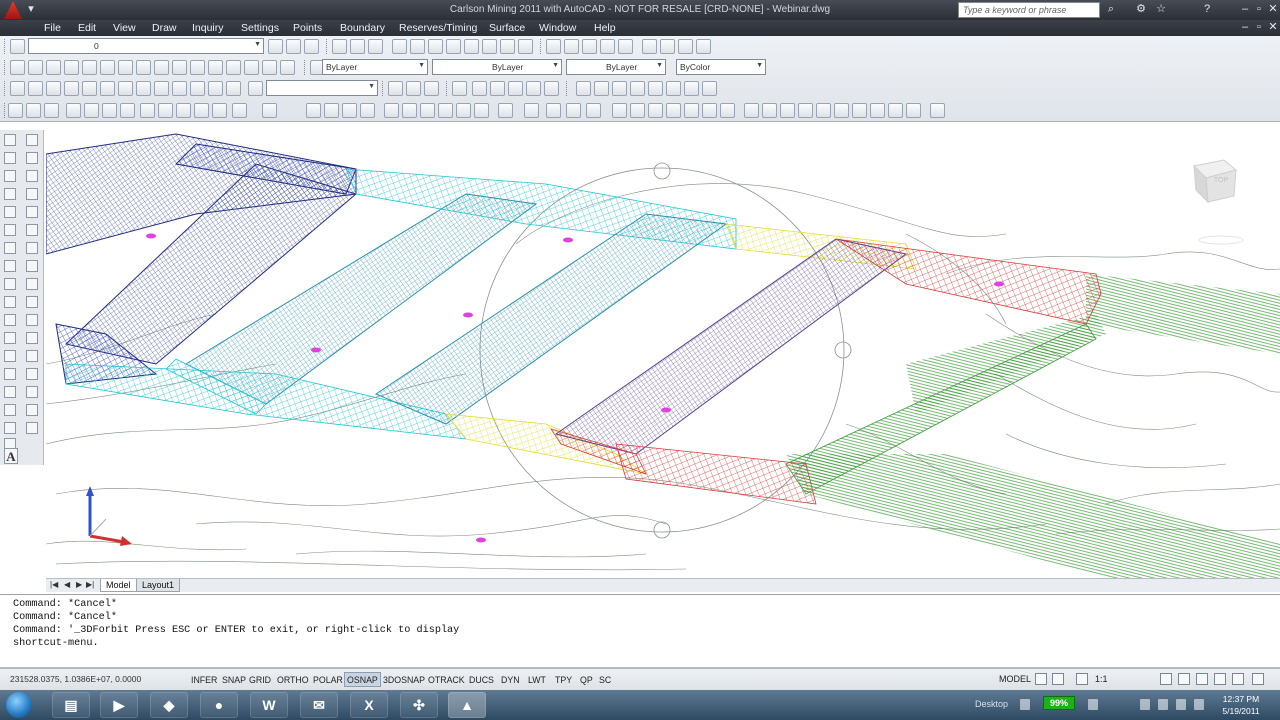 The width and height of the screenshot is (1280, 720). Describe the element at coordinates (399, 46) in the screenshot. I see `move-icon` at that location.